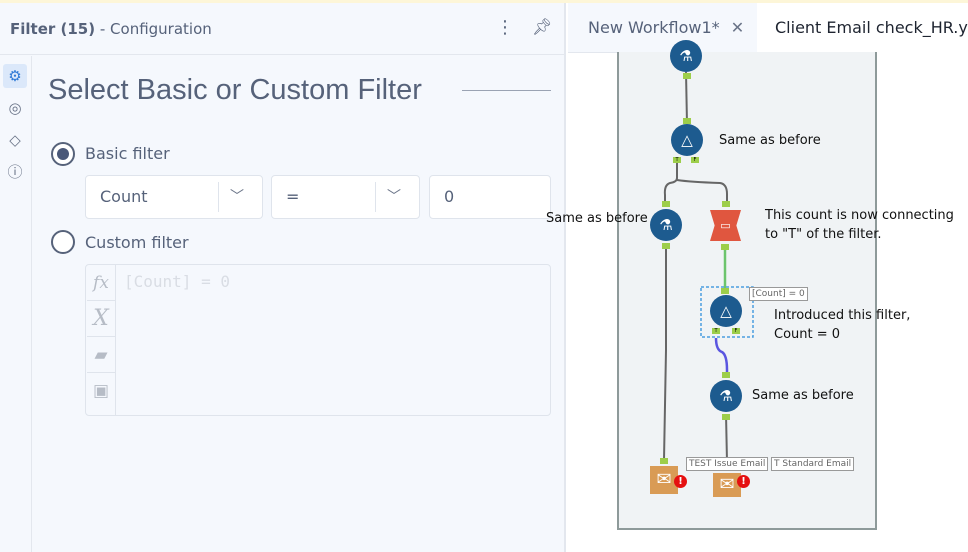  I want to click on annotation: Introduced this filter,, so click(842, 315).